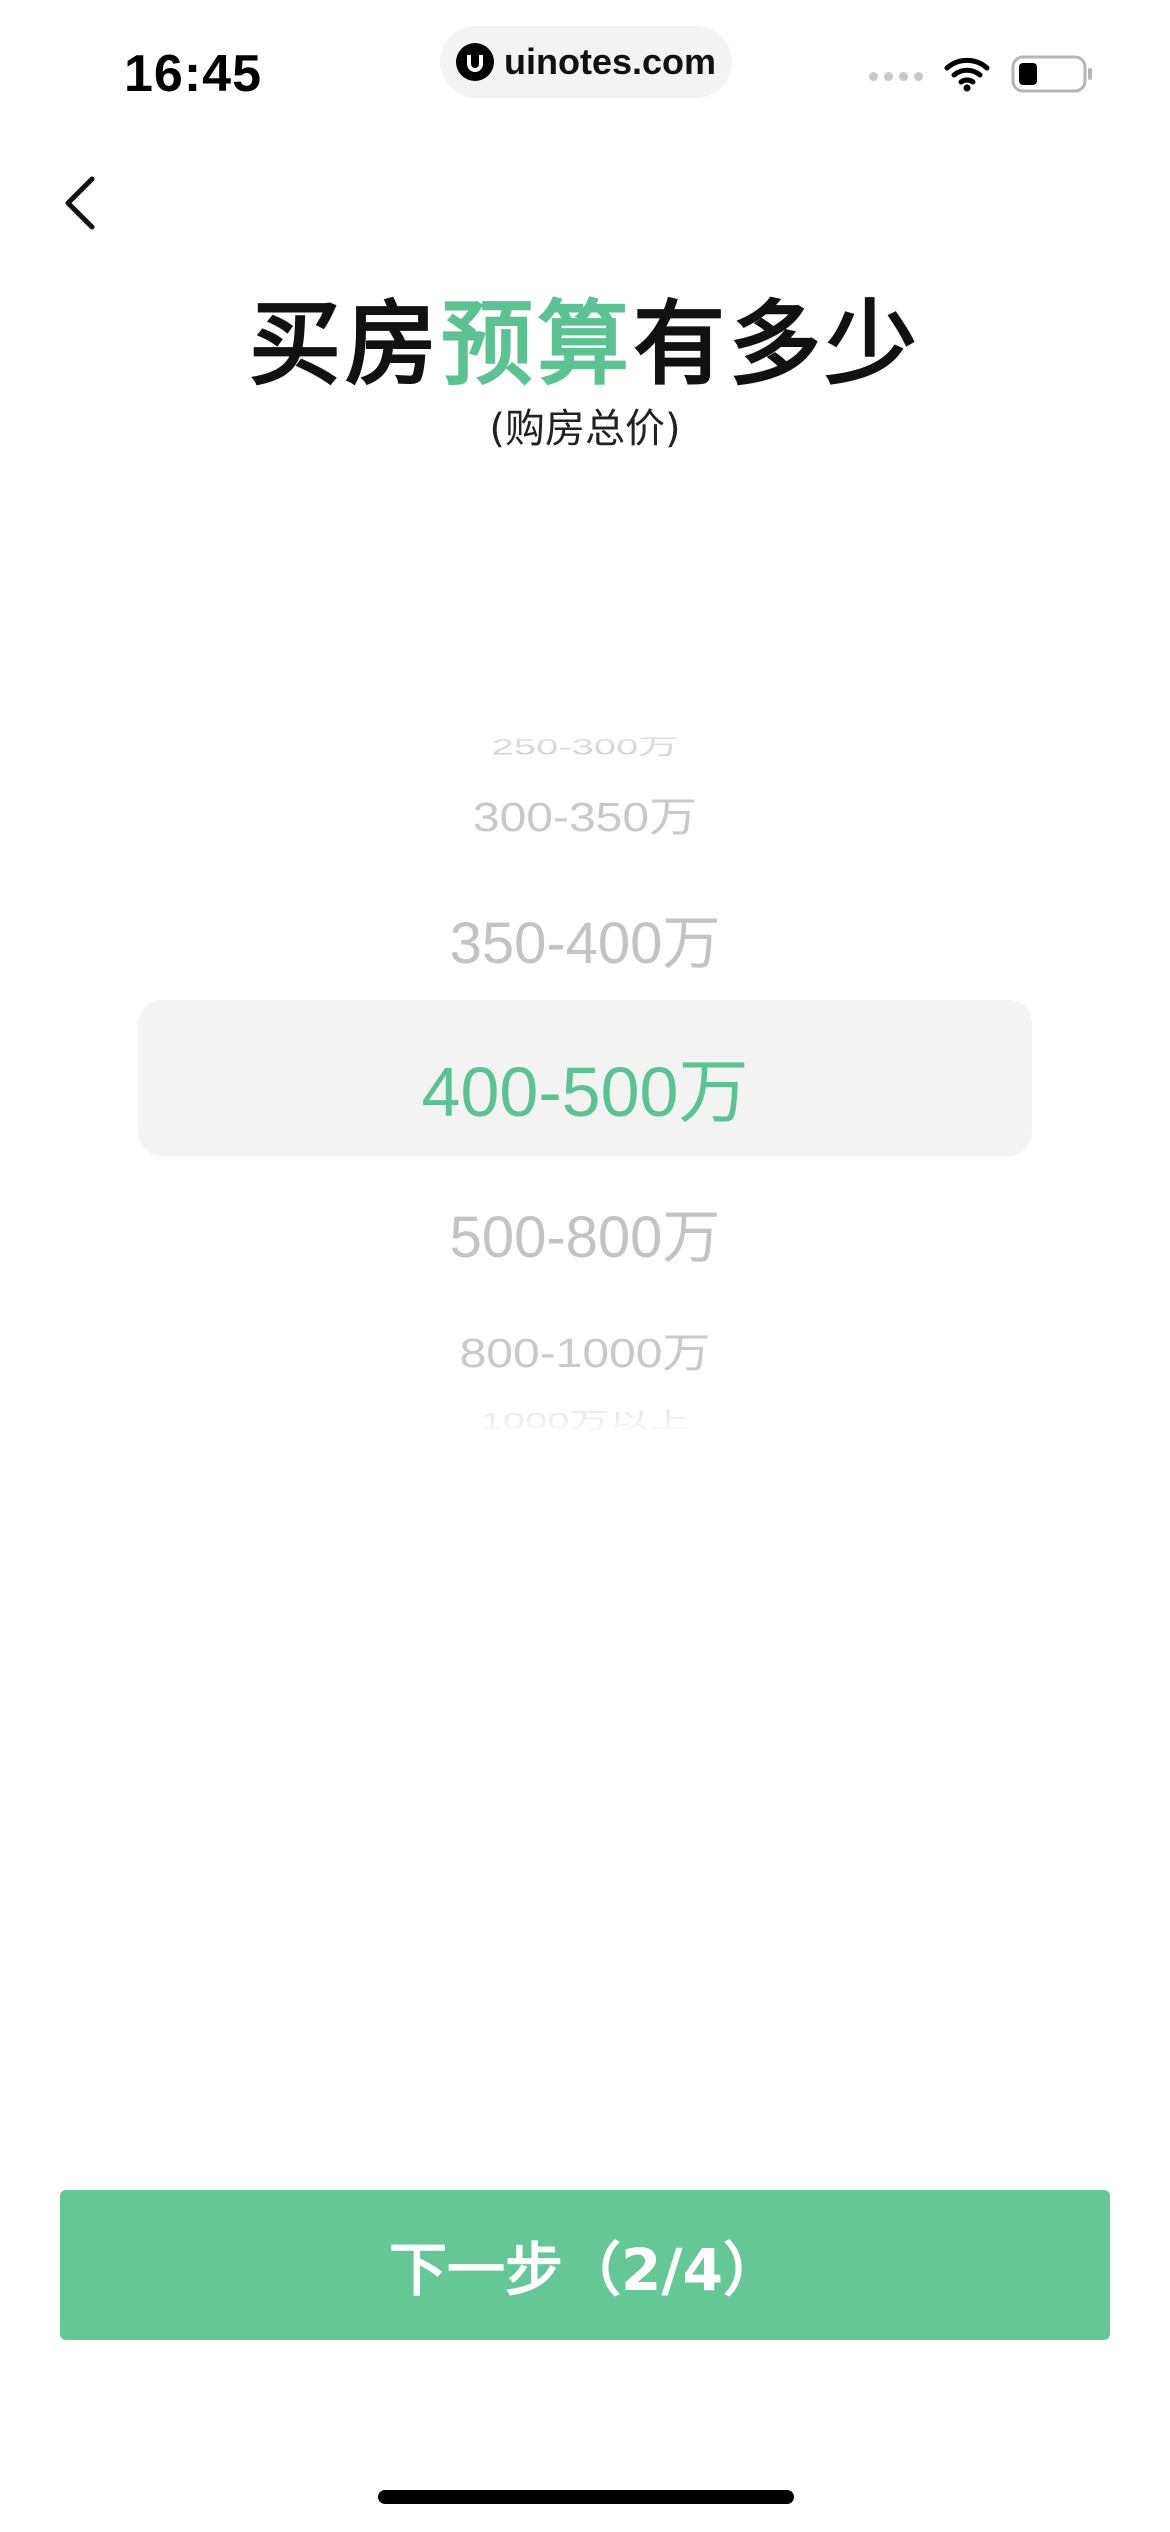 The width and height of the screenshot is (1170, 2532). Describe the element at coordinates (1053, 76) in the screenshot. I see `battery-icon` at that location.